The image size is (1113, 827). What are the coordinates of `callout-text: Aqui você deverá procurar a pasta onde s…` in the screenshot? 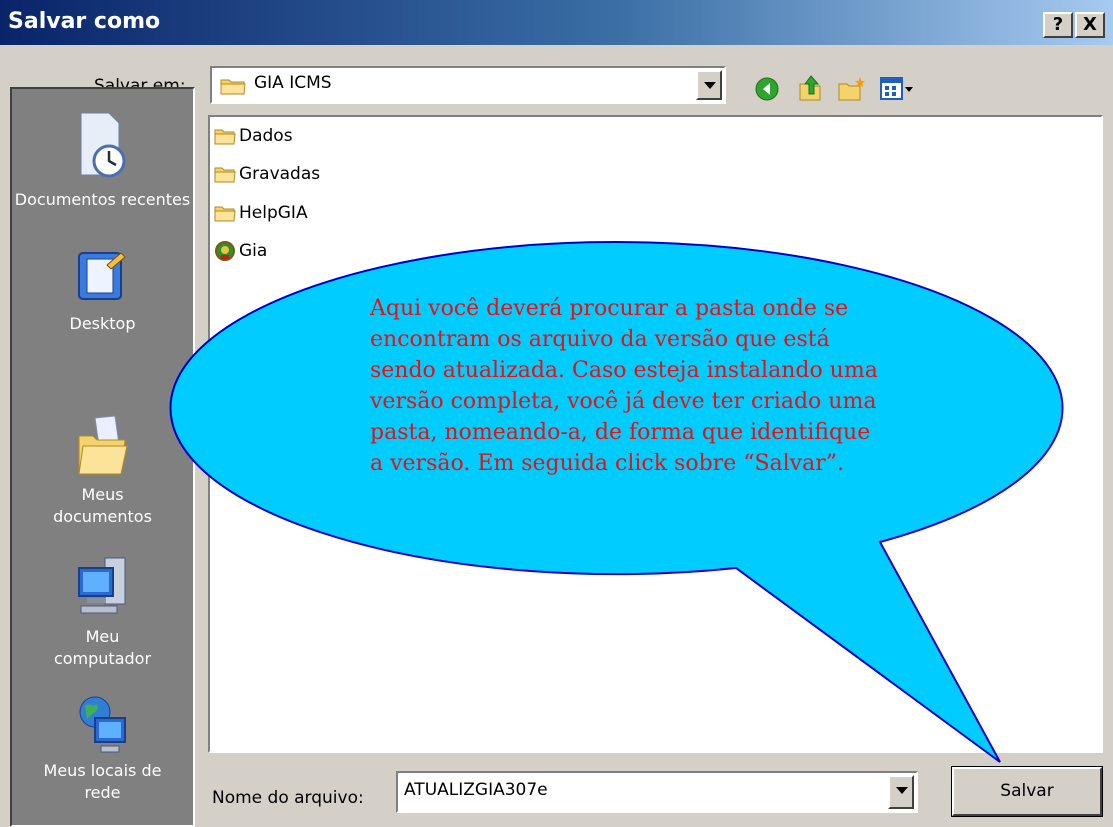 It's located at (624, 386).